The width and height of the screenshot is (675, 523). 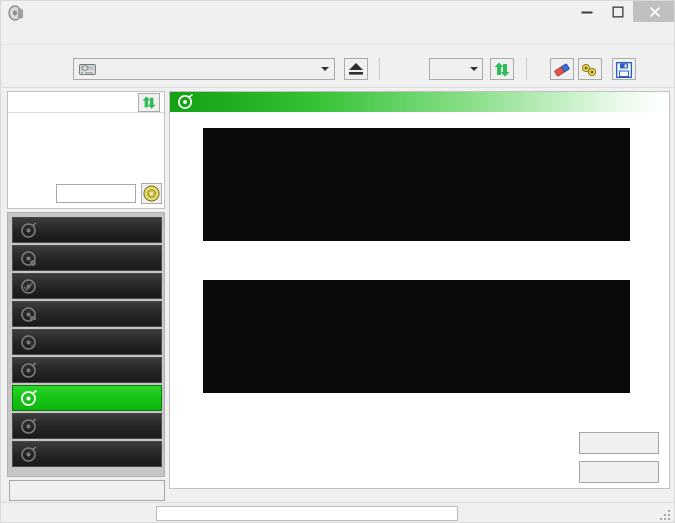 I want to click on speed-select, so click(x=456, y=69).